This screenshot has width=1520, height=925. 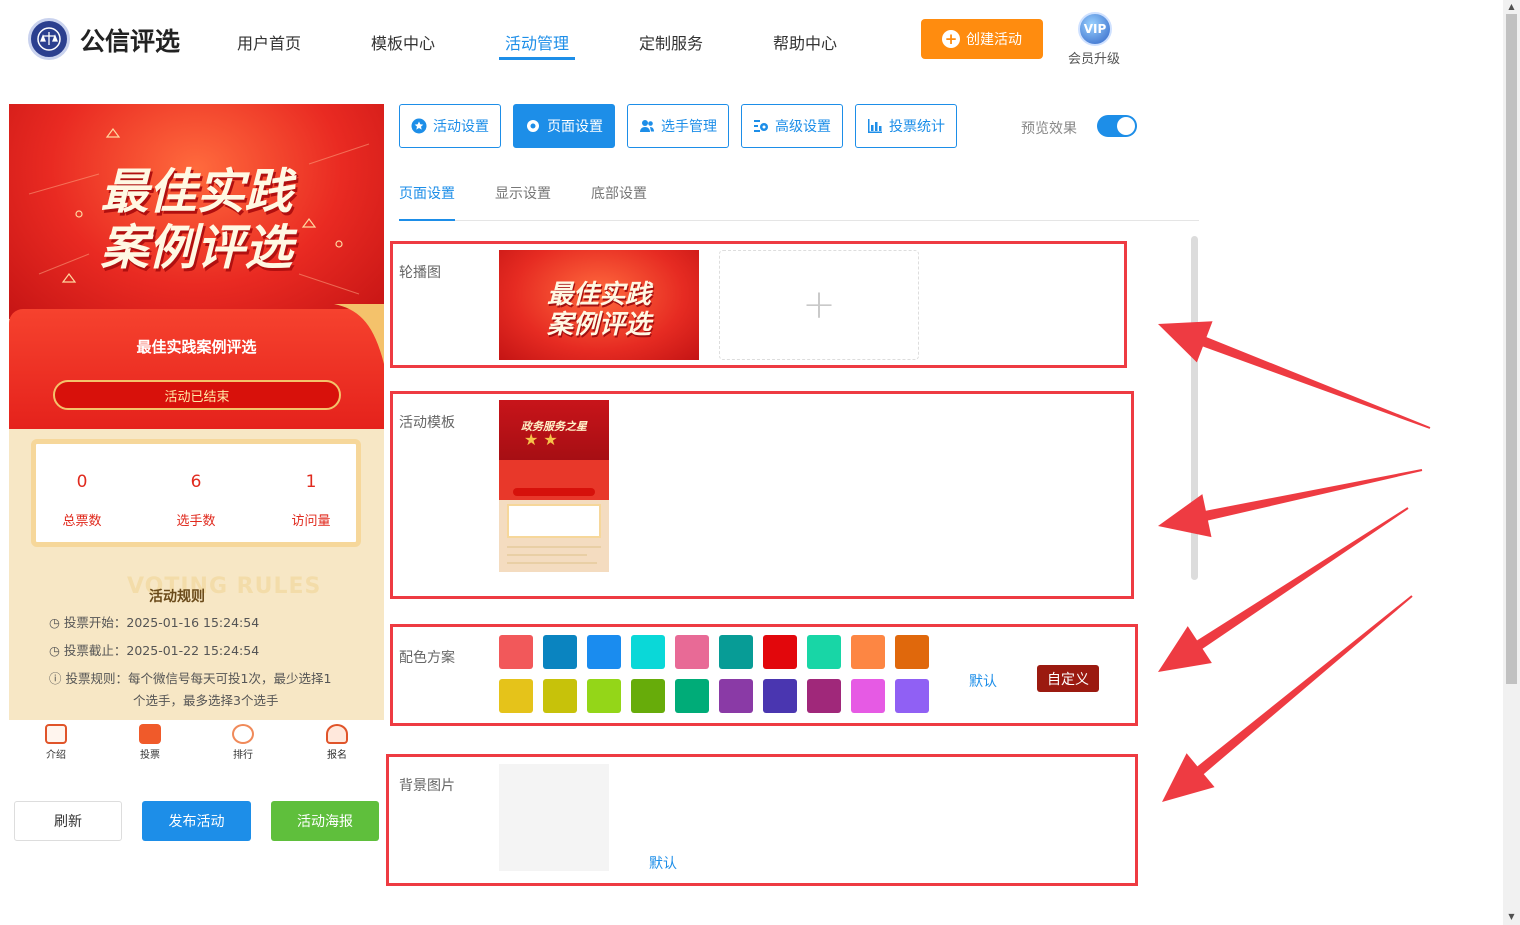 I want to click on plus-icon: +, so click(x=951, y=39).